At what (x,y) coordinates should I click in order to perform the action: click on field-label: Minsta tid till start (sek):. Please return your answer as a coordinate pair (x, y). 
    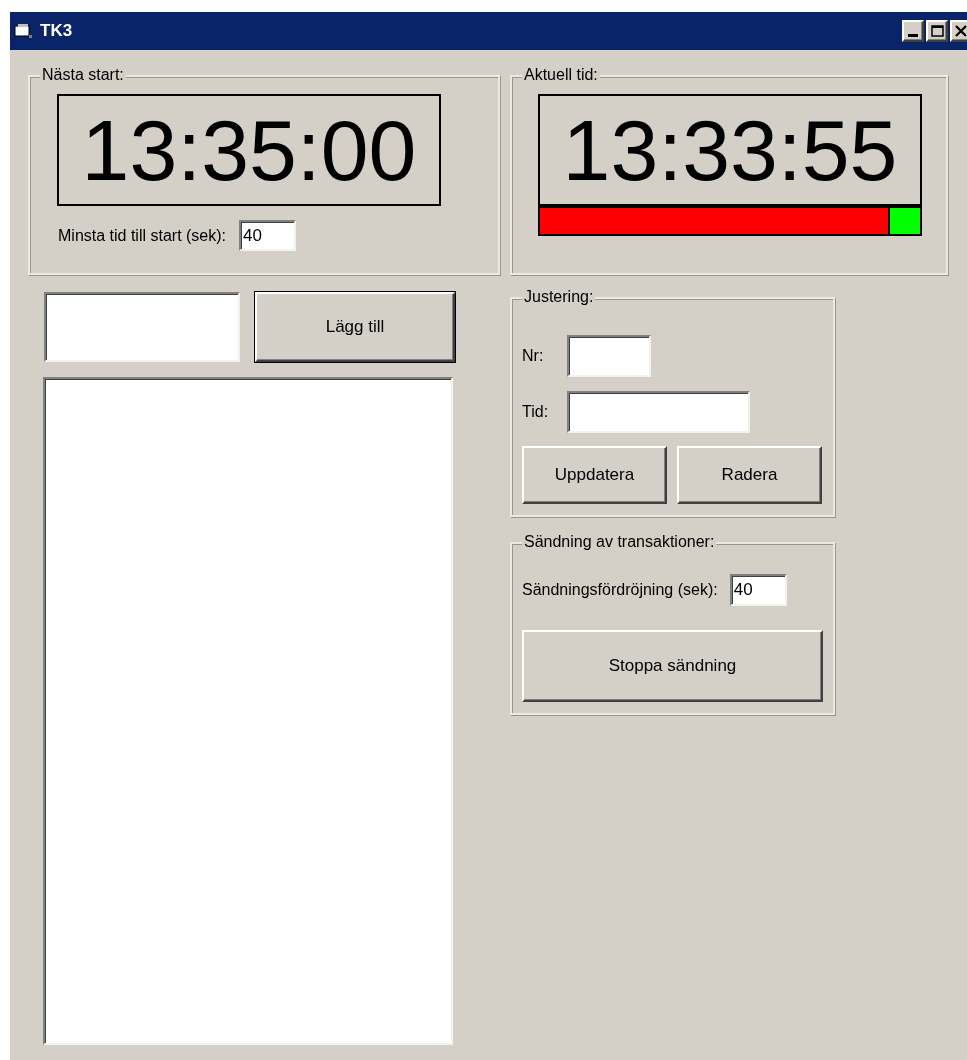
    Looking at the image, I should click on (142, 235).